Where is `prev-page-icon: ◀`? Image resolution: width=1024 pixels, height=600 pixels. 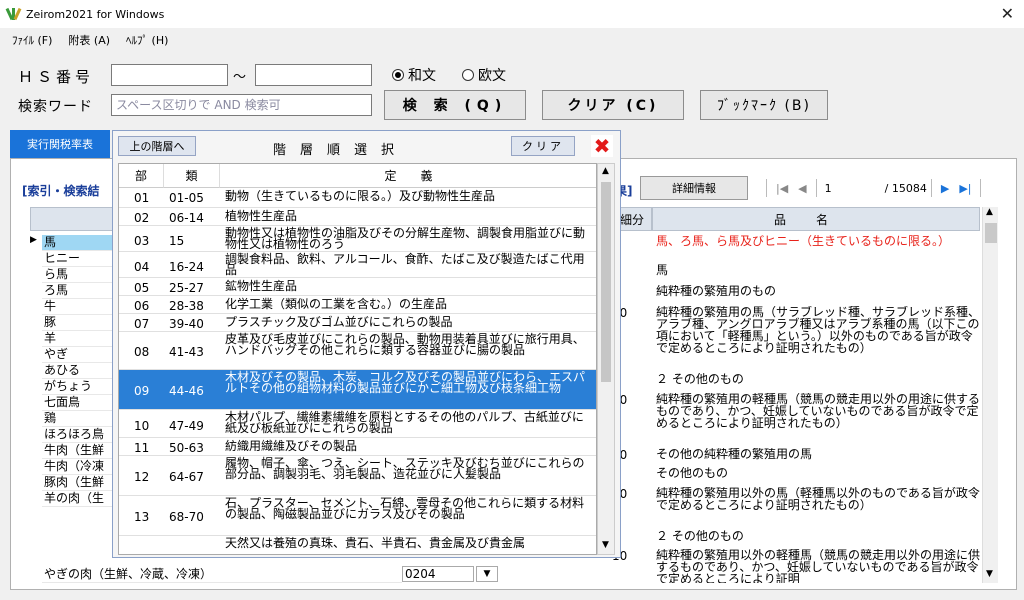 prev-page-icon: ◀ is located at coordinates (802, 188).